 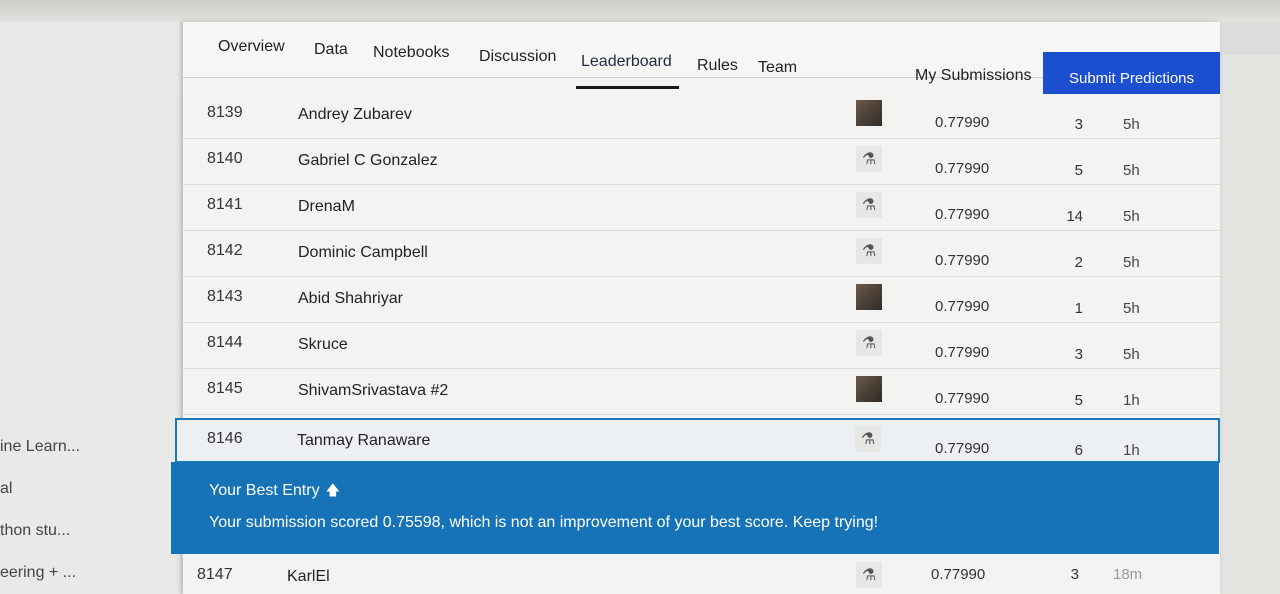 I want to click on rank-cell: 8147, so click(x=215, y=574).